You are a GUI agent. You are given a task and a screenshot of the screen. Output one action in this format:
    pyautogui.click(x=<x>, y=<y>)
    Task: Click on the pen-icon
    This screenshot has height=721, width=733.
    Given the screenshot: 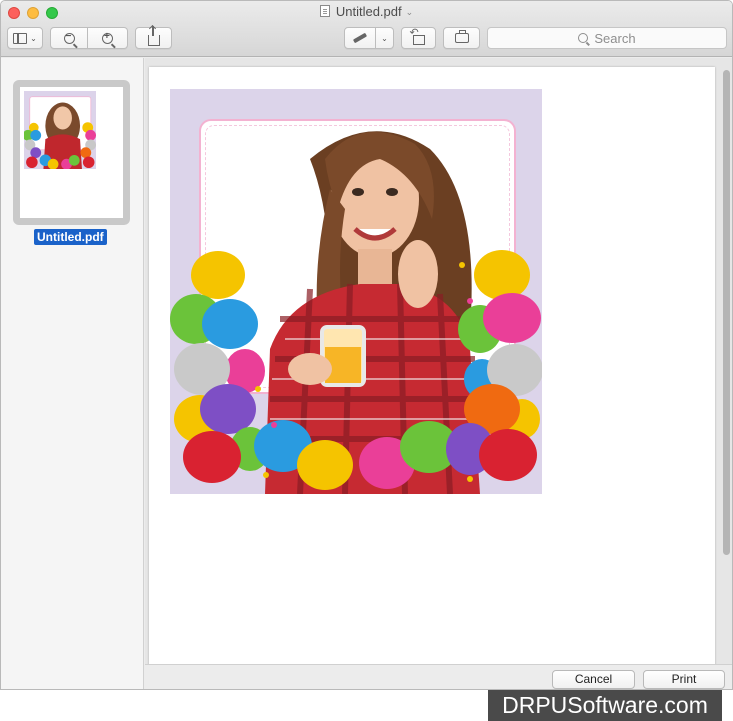 What is the action you would take?
    pyautogui.click(x=360, y=38)
    